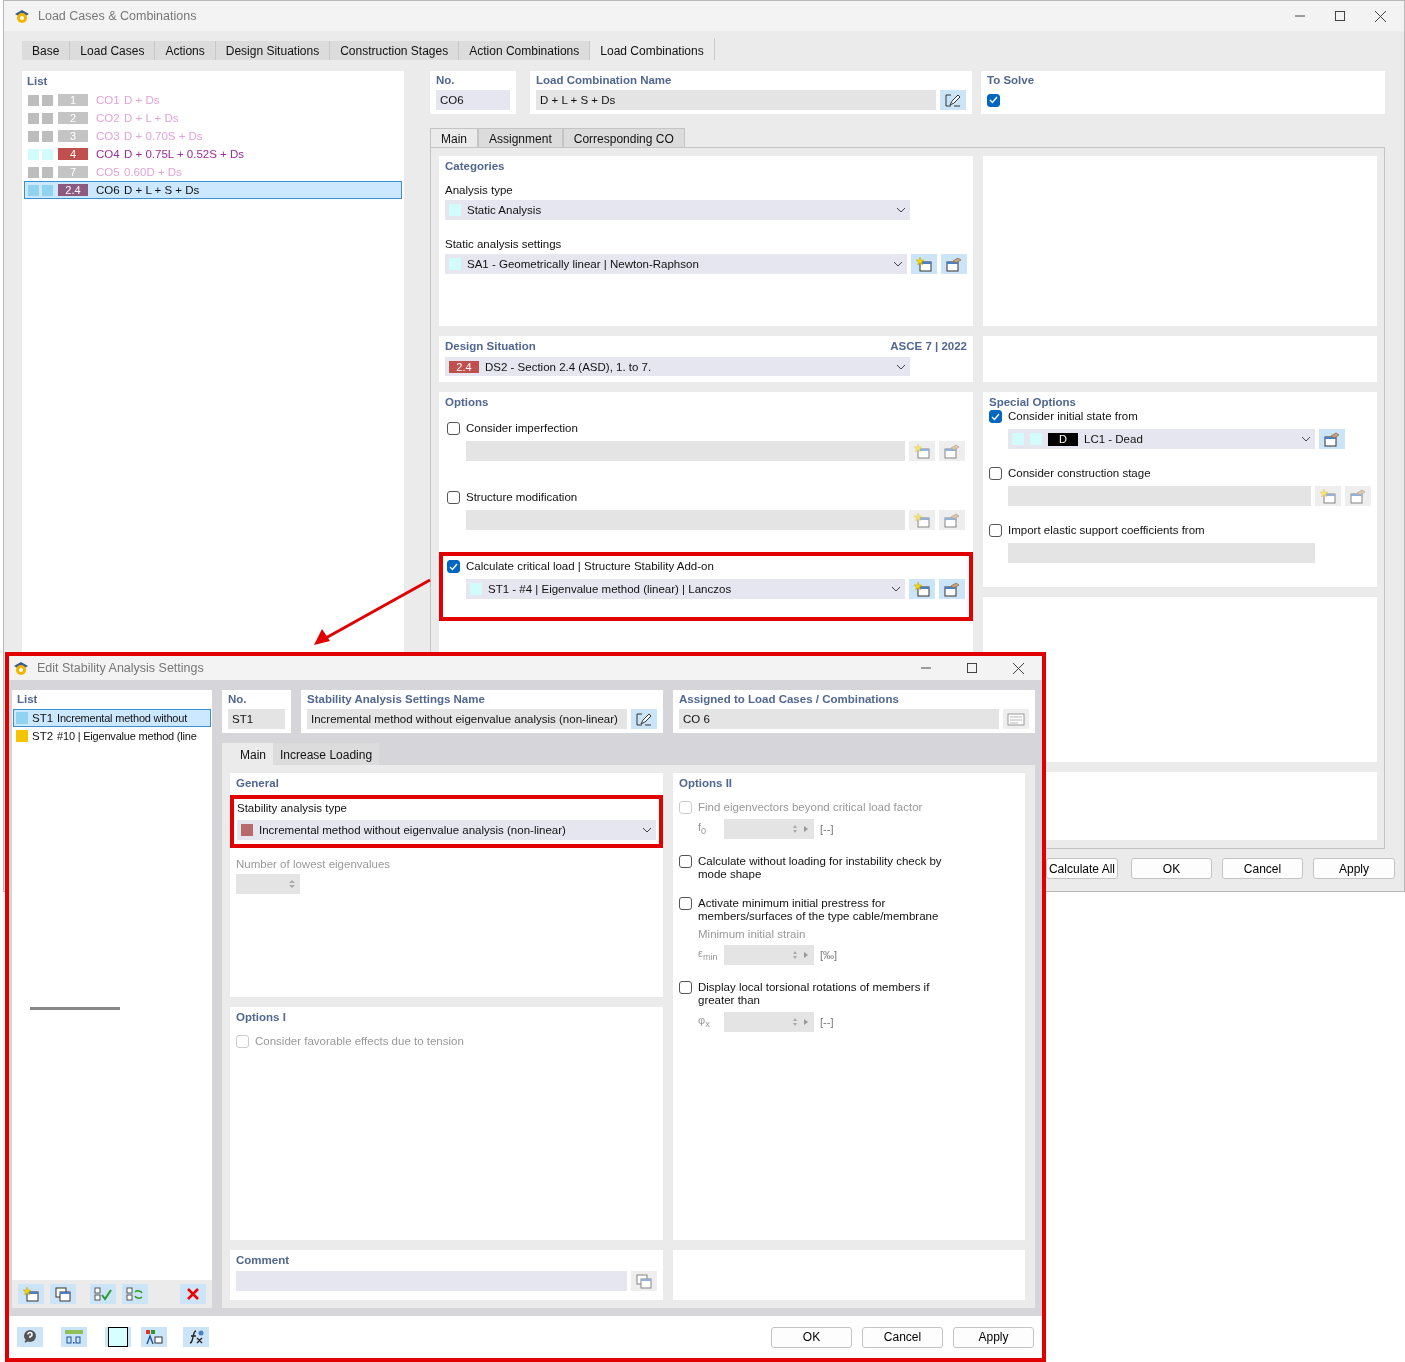 The height and width of the screenshot is (1362, 1405). What do you see at coordinates (268, 884) in the screenshot?
I see `eigenvalue-count-field` at bounding box center [268, 884].